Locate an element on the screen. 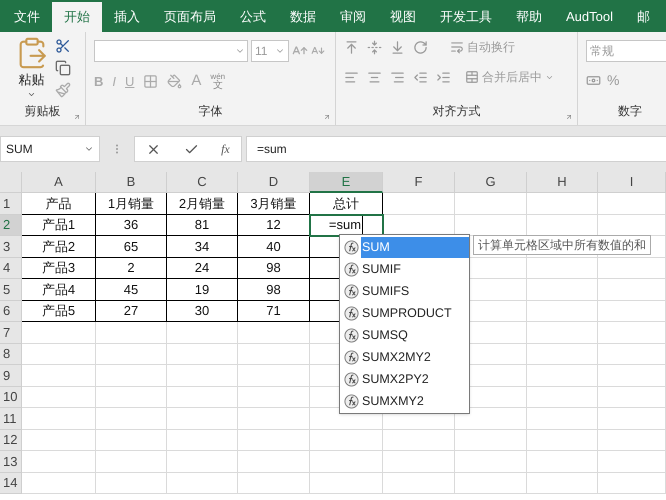 The image size is (666, 500). borders-icon is located at coordinates (150, 81).